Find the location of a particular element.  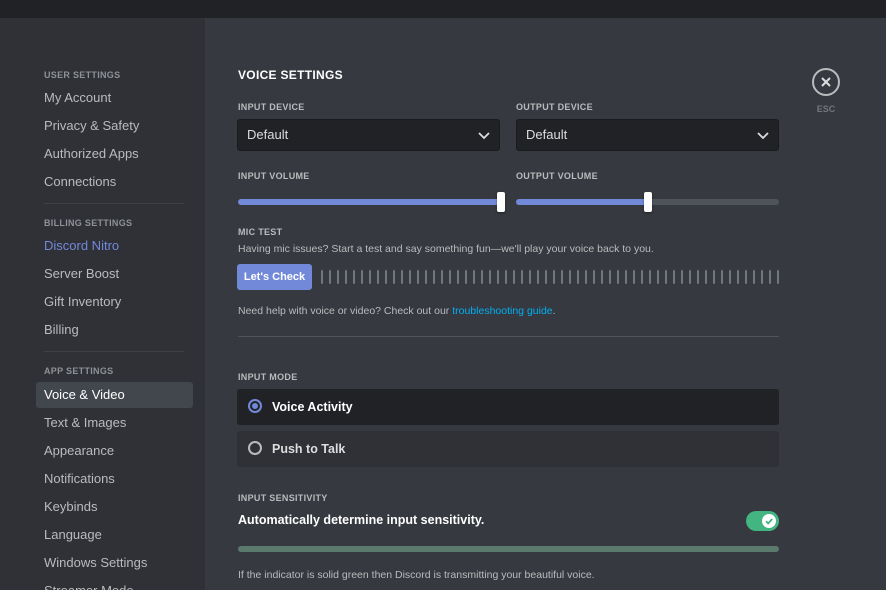

close-settings-button is located at coordinates (826, 82).